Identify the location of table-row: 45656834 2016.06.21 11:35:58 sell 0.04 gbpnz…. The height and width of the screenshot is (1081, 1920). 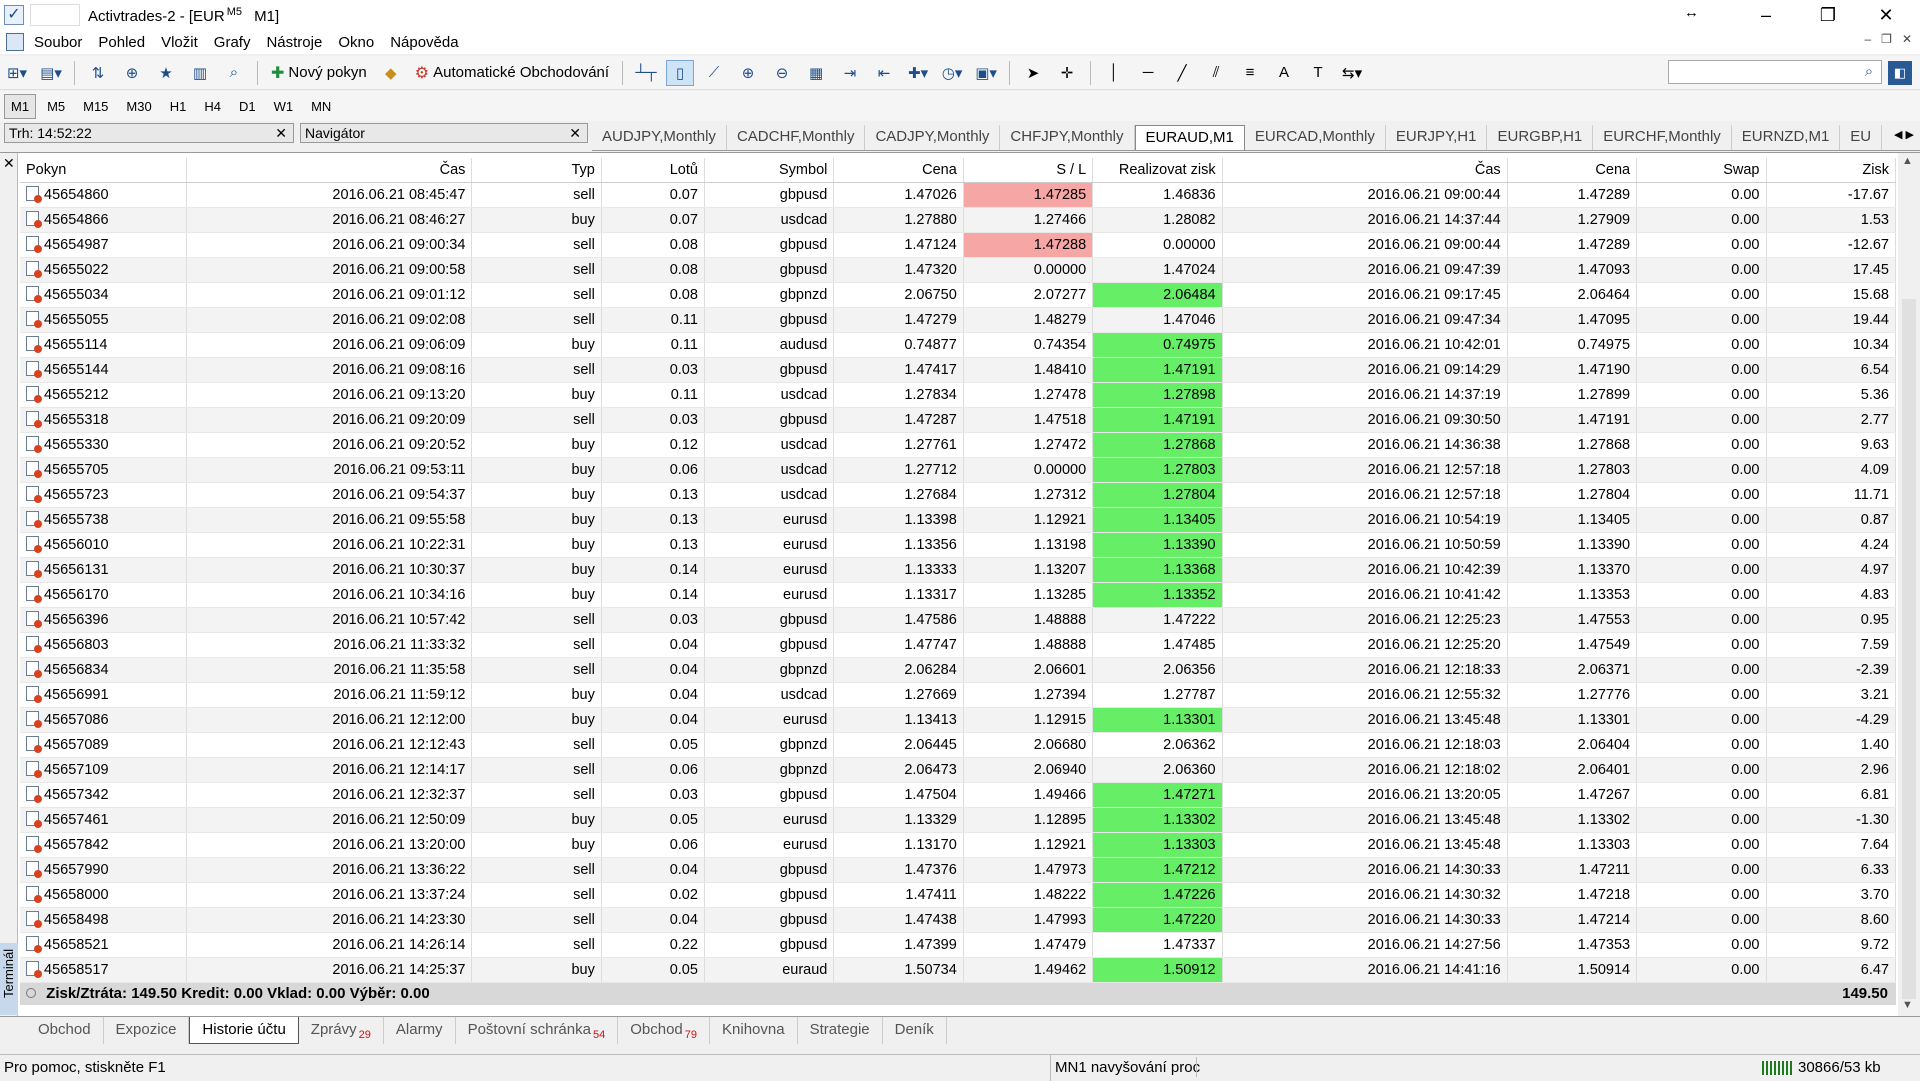
(958, 670).